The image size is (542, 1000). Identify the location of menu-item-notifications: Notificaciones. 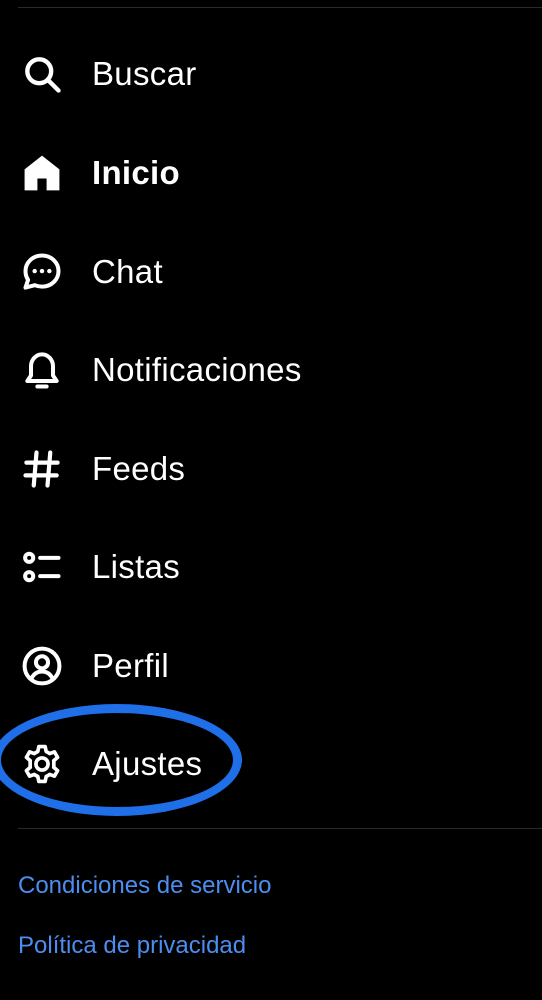
(258, 370).